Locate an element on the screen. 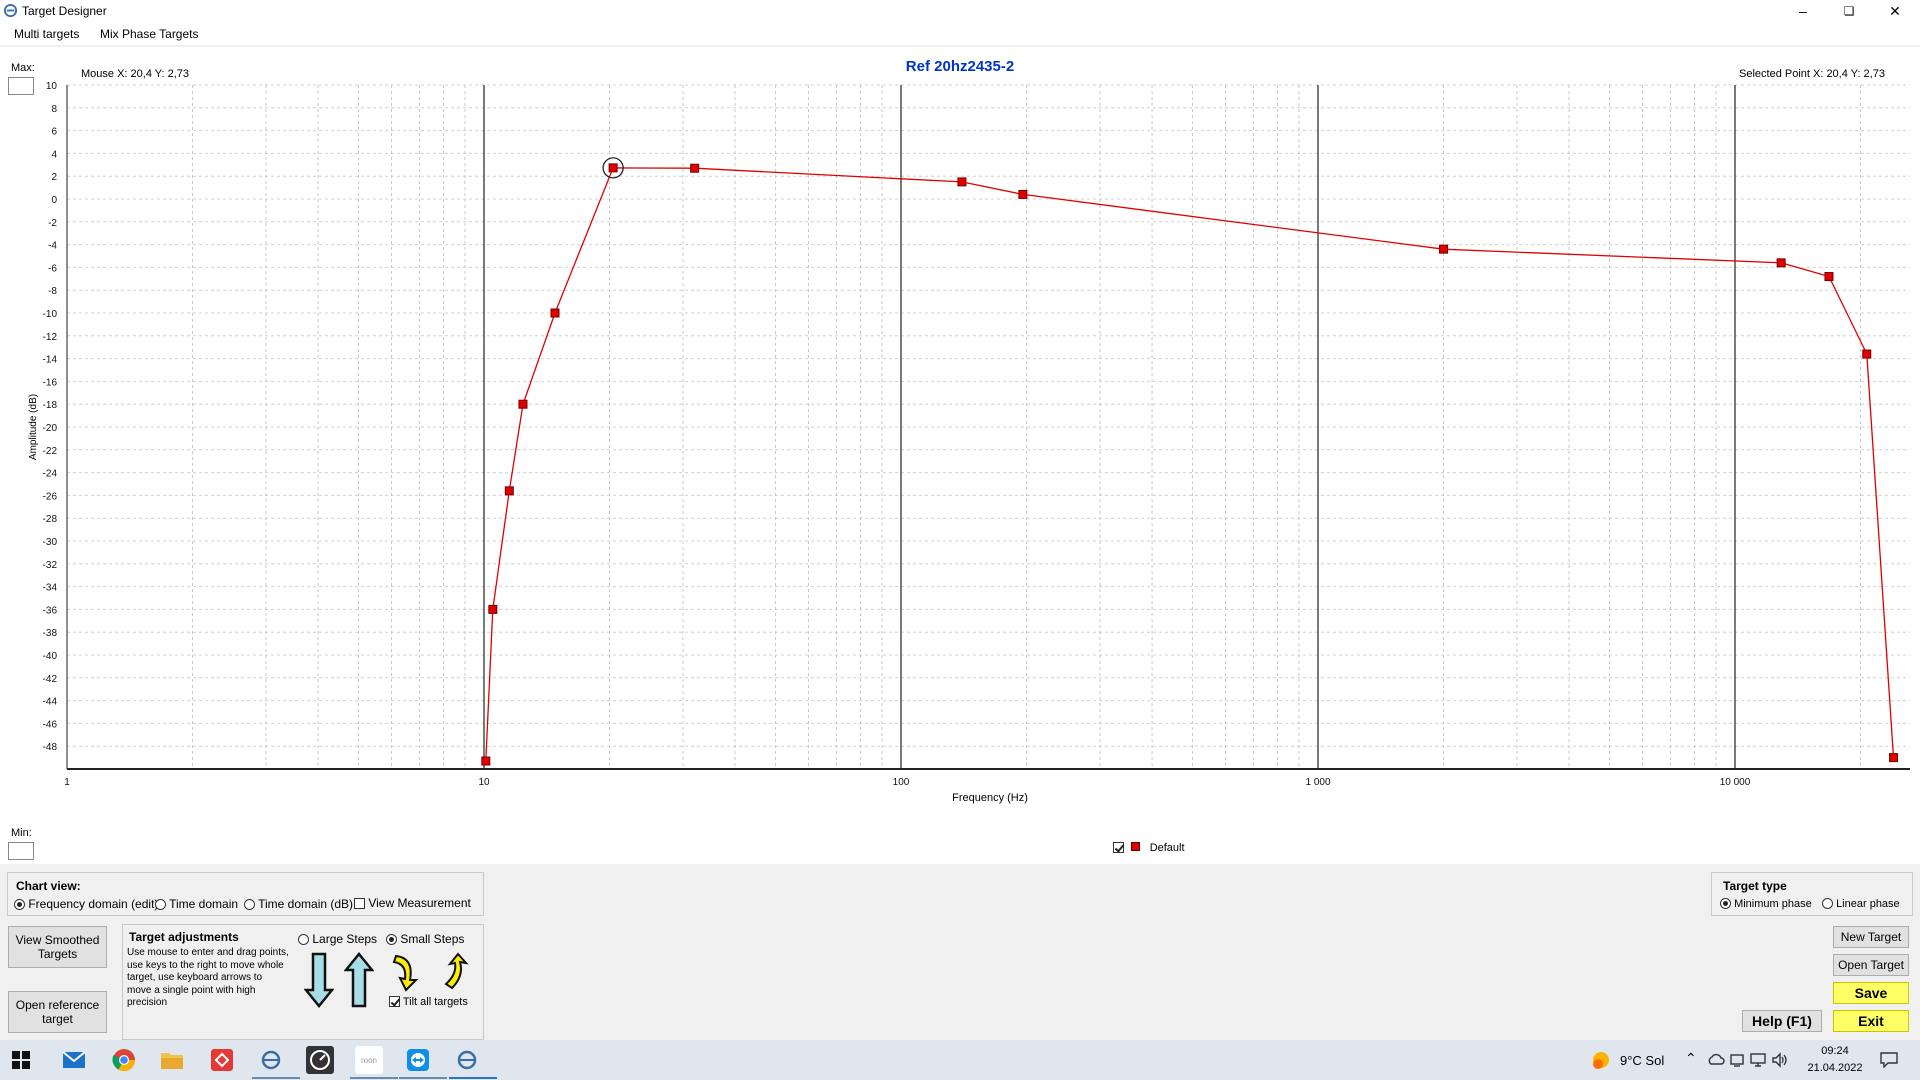 This screenshot has width=1920, height=1080. y-tick-label: -34 is located at coordinates (50, 588).